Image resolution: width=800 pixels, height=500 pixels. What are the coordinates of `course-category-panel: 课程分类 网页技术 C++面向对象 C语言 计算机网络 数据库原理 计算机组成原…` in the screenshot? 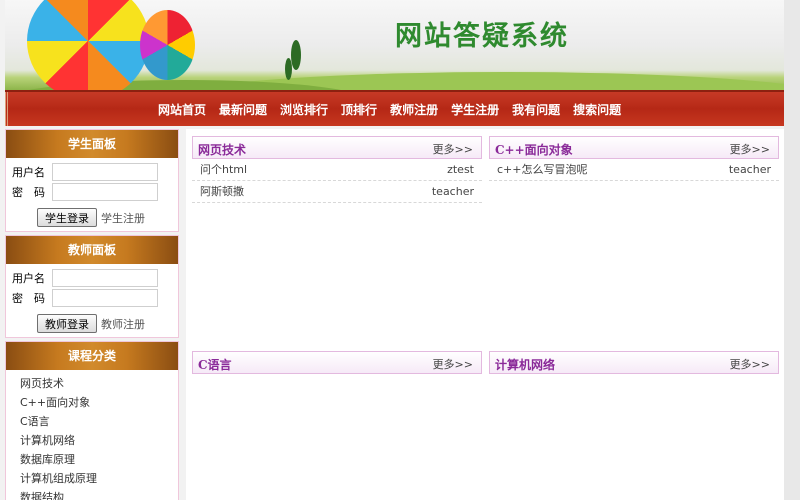 It's located at (92, 420).